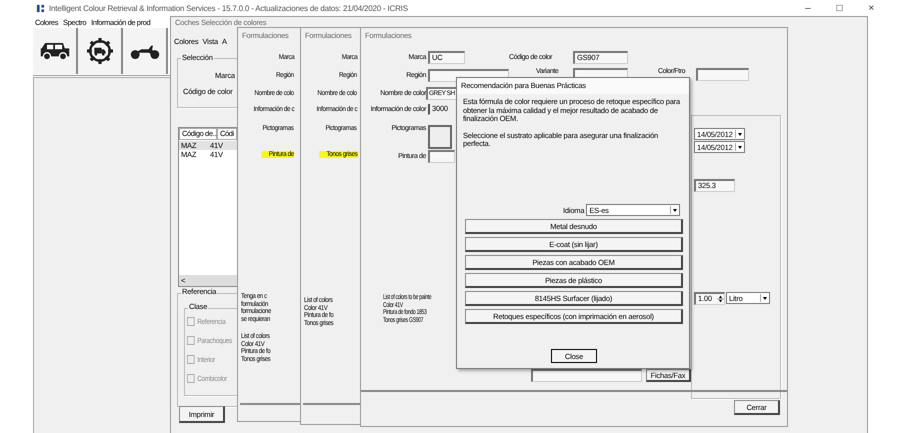 This screenshot has height=433, width=900. Describe the element at coordinates (55, 51) in the screenshot. I see `car-button` at that location.